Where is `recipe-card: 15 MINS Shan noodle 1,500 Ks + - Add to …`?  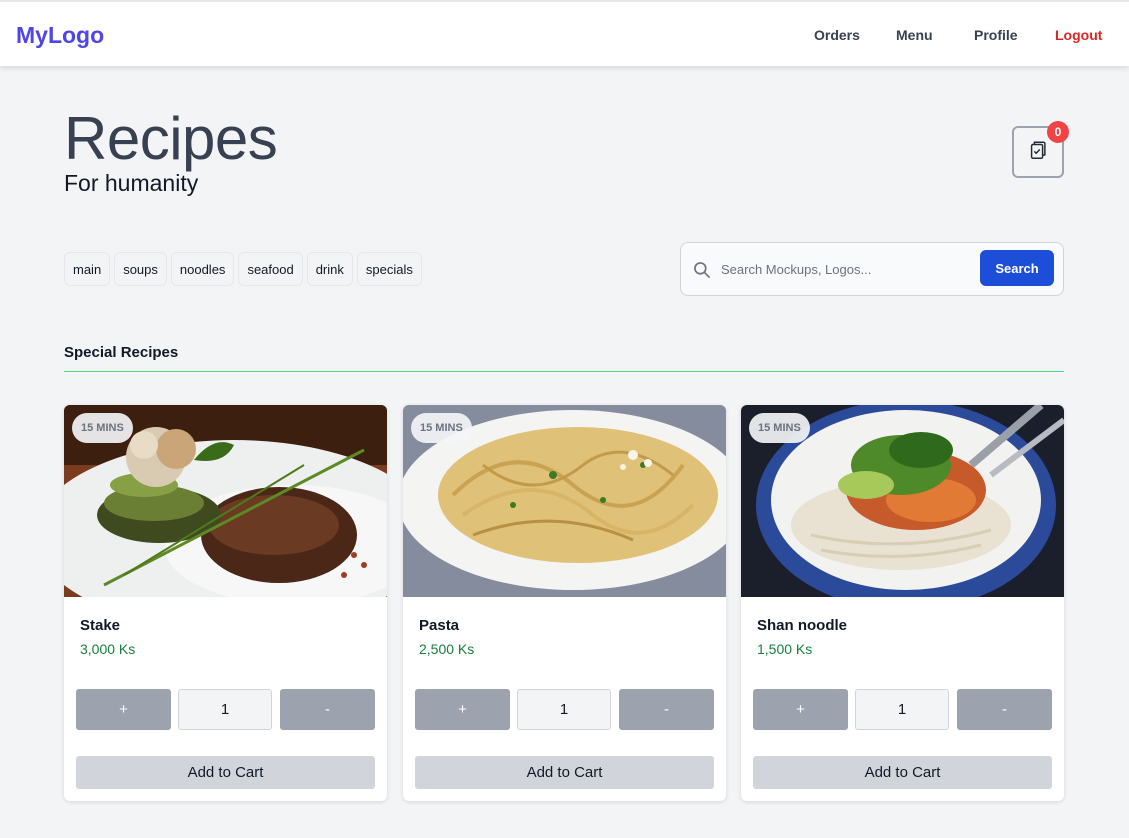 recipe-card: 15 MINS Shan noodle 1,500 Ks + - Add to … is located at coordinates (902, 603).